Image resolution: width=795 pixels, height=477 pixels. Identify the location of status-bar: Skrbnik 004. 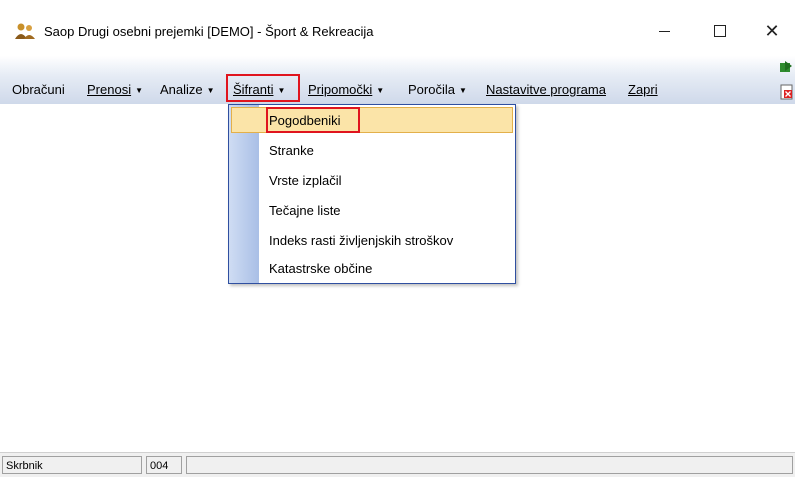
(397, 464).